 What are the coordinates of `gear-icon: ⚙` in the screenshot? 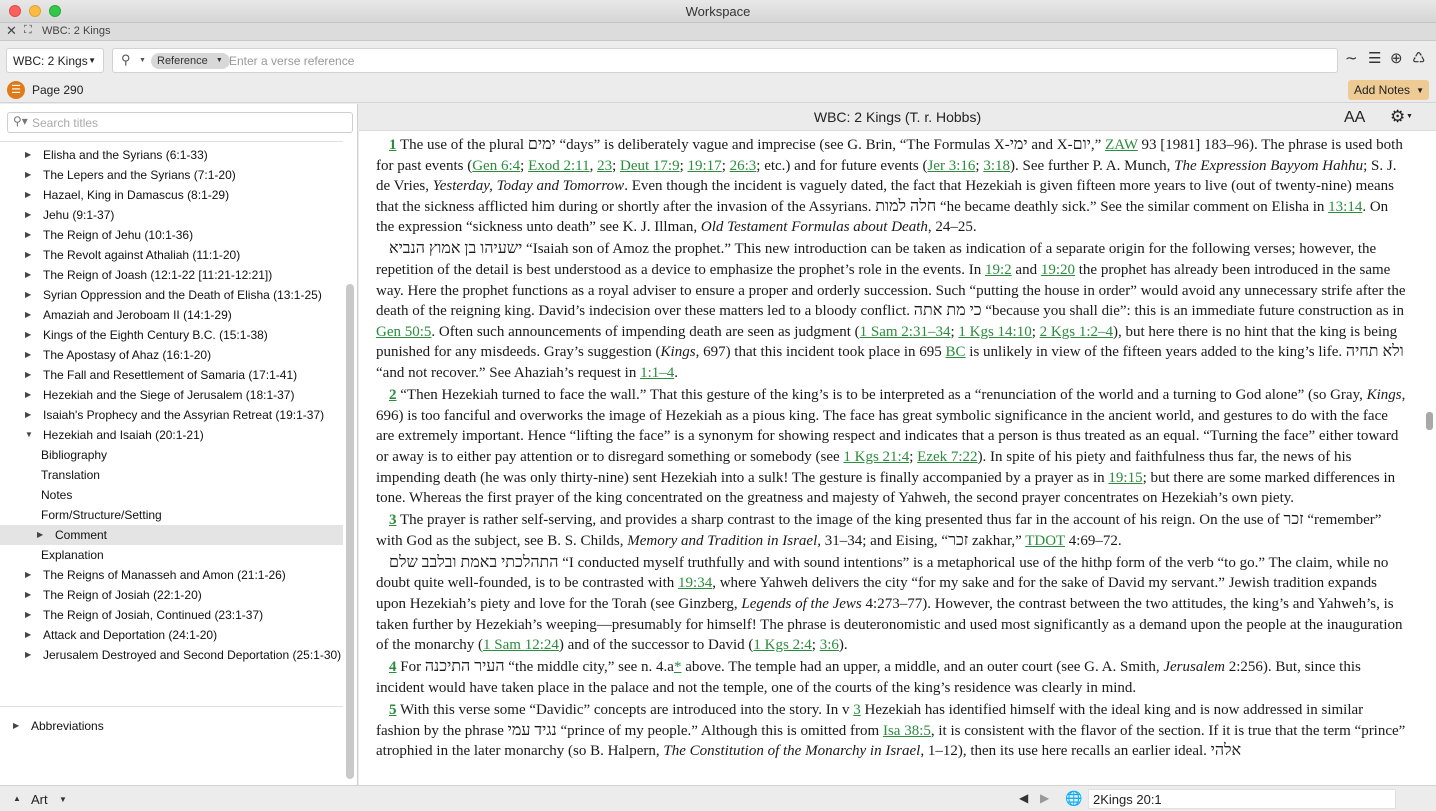 It's located at (1397, 117).